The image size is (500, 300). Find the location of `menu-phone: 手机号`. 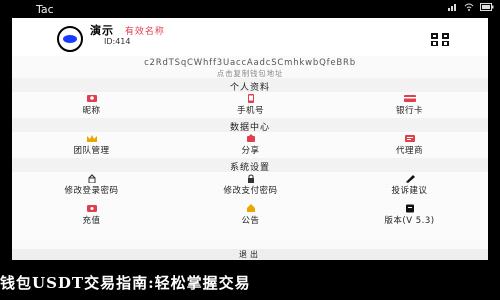

menu-phone: 手机号 is located at coordinates (250, 105).